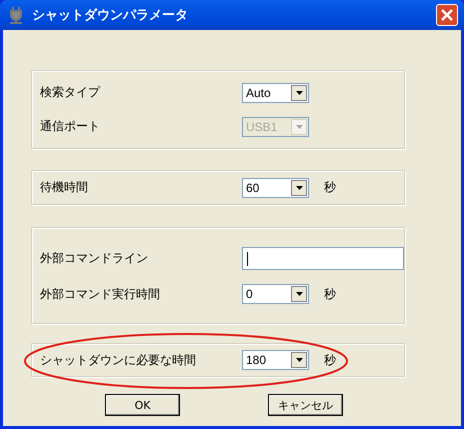  What do you see at coordinates (64, 187) in the screenshot?
I see `field-label: 待機時間` at bounding box center [64, 187].